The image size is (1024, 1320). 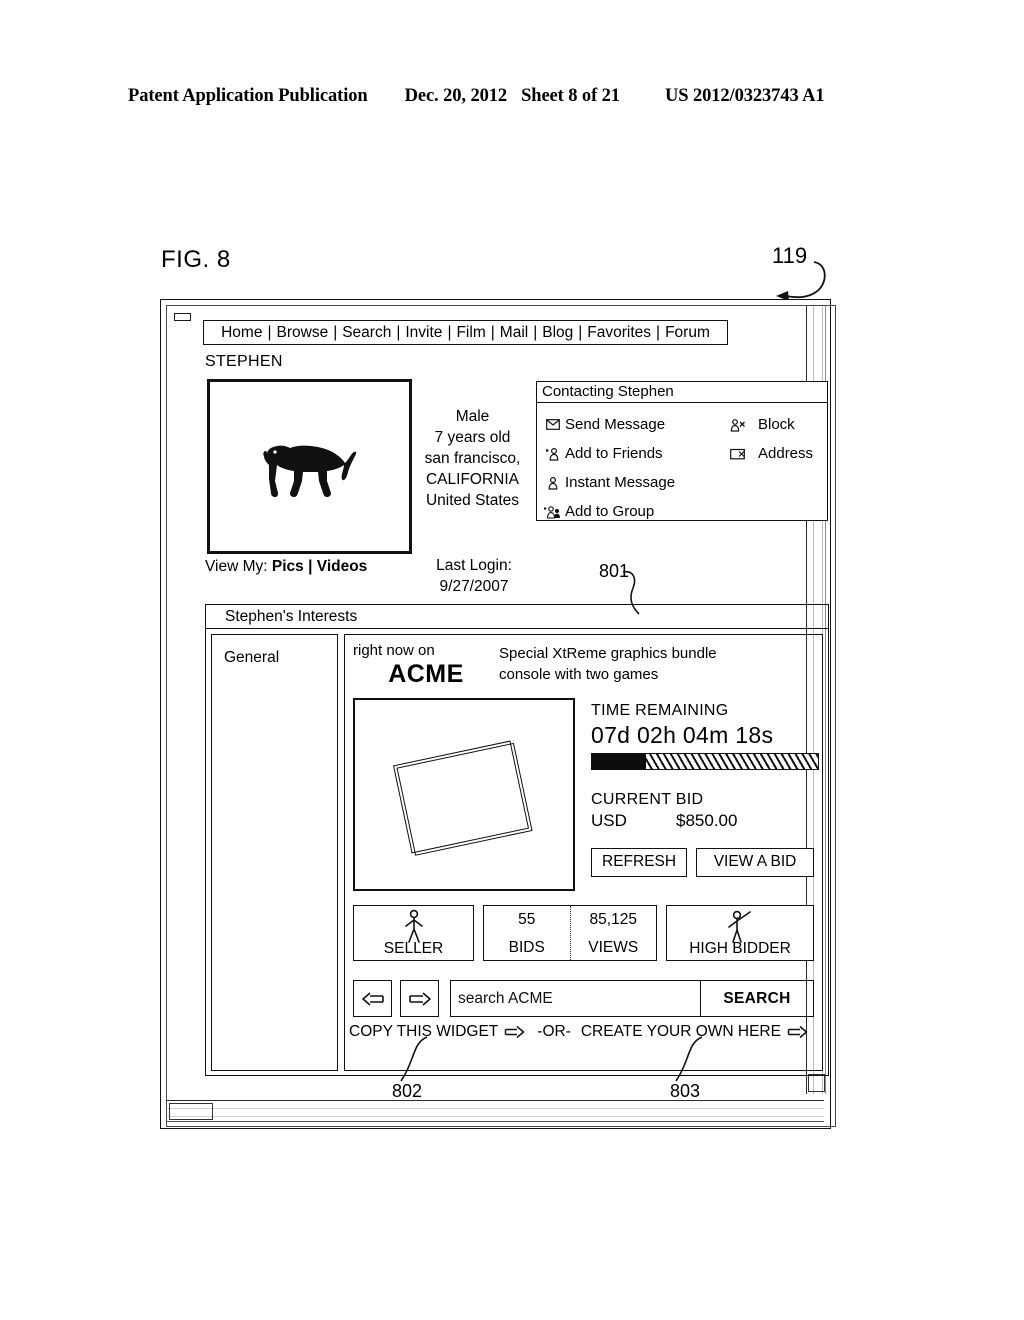 What do you see at coordinates (786, 453) in the screenshot?
I see `address-label: Address` at bounding box center [786, 453].